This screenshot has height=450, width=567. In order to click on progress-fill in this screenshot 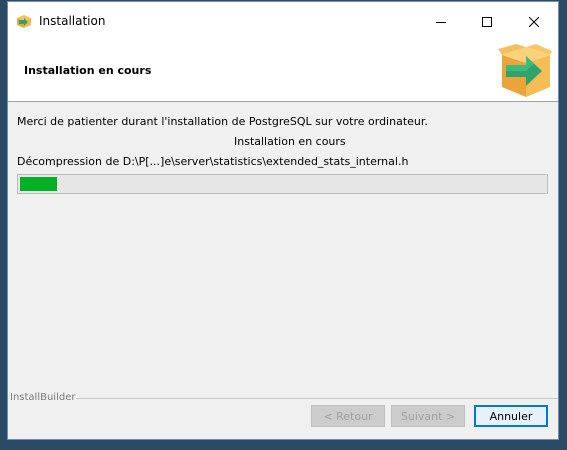, I will do `click(38, 184)`.